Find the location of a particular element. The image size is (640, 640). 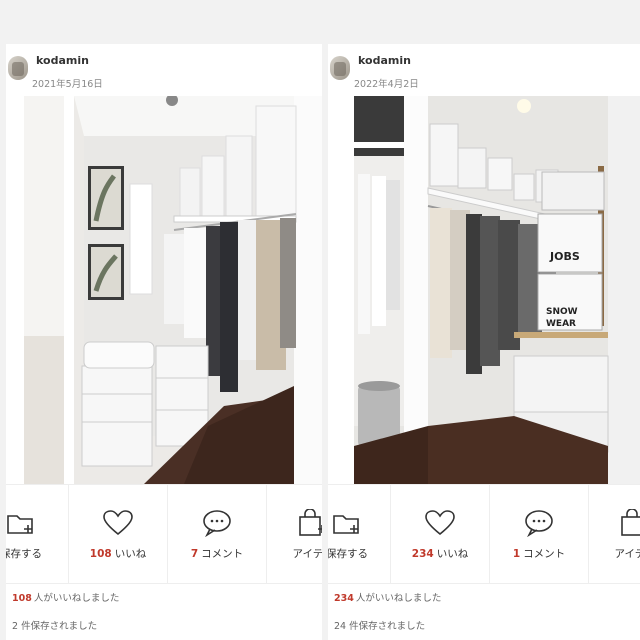

action-bar: 保存する 108いいね 7コメント アイテム is located at coordinates (164, 534).